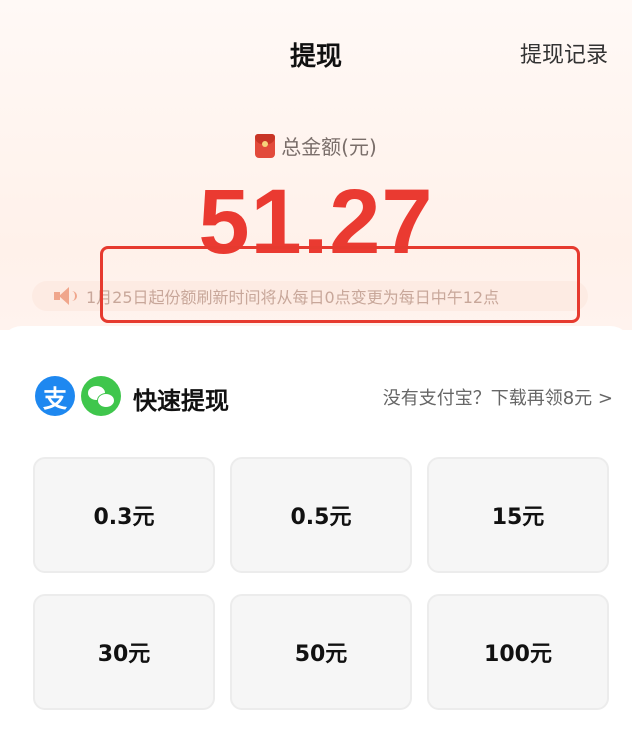 This screenshot has width=632, height=736. I want to click on withdraw-history-link: 提现记录, so click(564, 53).